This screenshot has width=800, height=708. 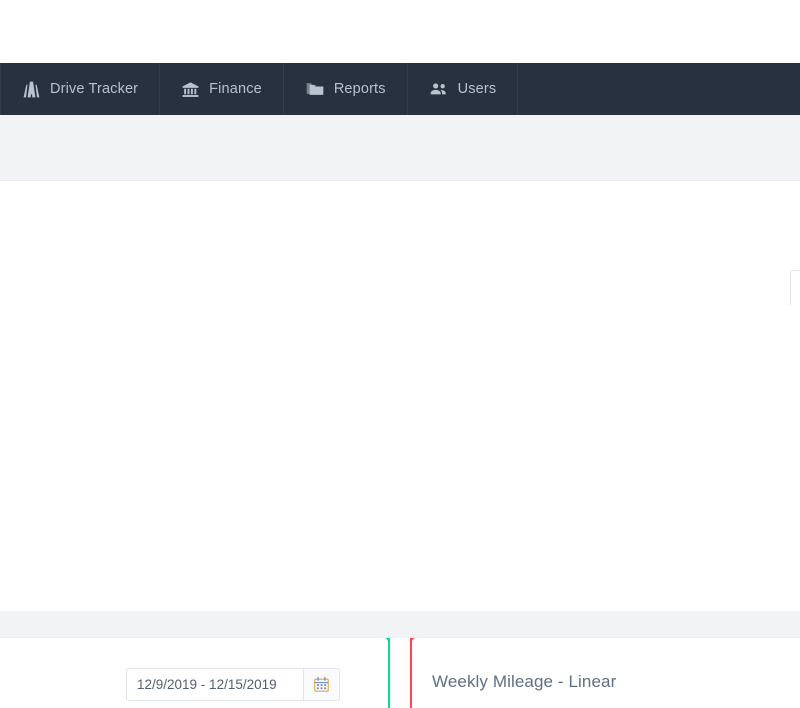 What do you see at coordinates (524, 681) in the screenshot?
I see `weekly-mileage-panel-title: Weekly Mileage - Linear` at bounding box center [524, 681].